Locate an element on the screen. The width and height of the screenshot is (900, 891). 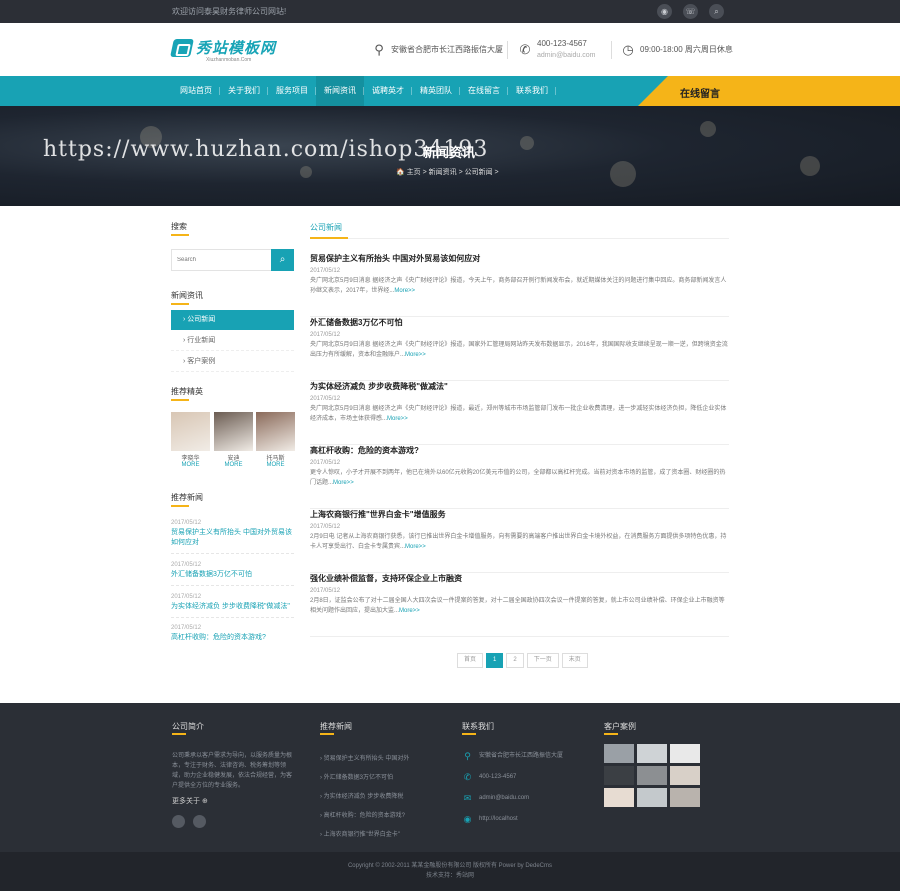
wechat-icon: ☏ is located at coordinates (690, 11).